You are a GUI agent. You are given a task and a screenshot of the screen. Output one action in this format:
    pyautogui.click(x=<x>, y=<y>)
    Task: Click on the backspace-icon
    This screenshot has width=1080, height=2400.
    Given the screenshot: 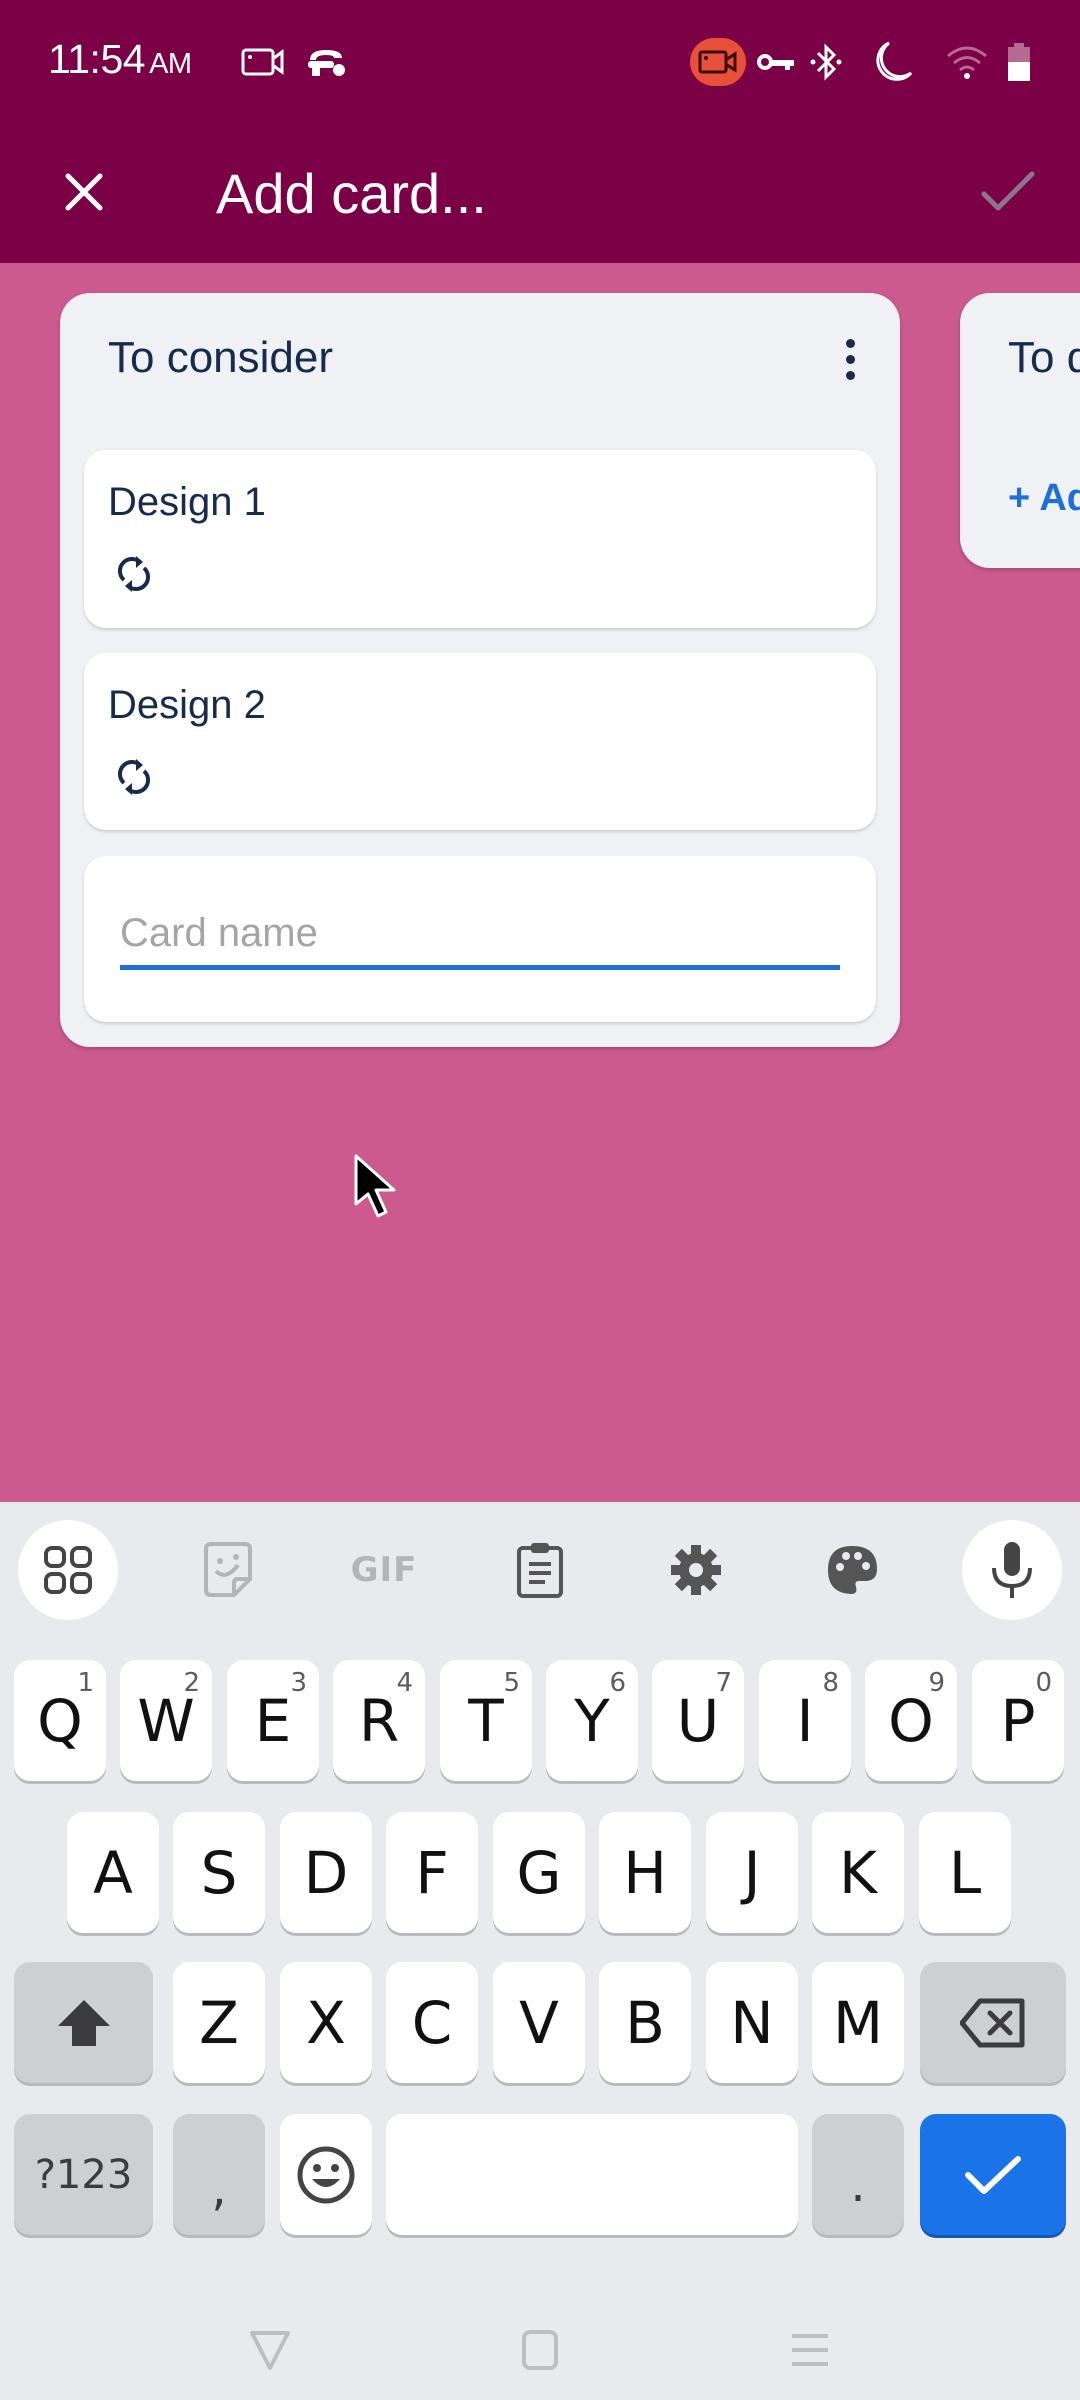 What is the action you would take?
    pyautogui.click(x=992, y=2022)
    